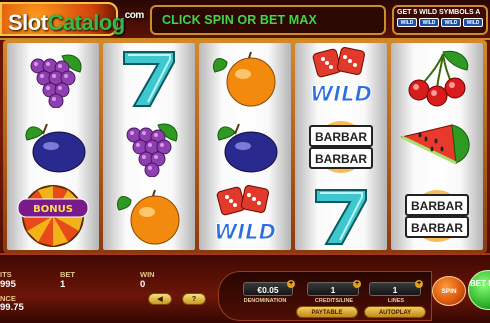 The width and height of the screenshot is (490, 323). I want to click on message-text: CLICK SPIN OR BET MAX, so click(239, 20).